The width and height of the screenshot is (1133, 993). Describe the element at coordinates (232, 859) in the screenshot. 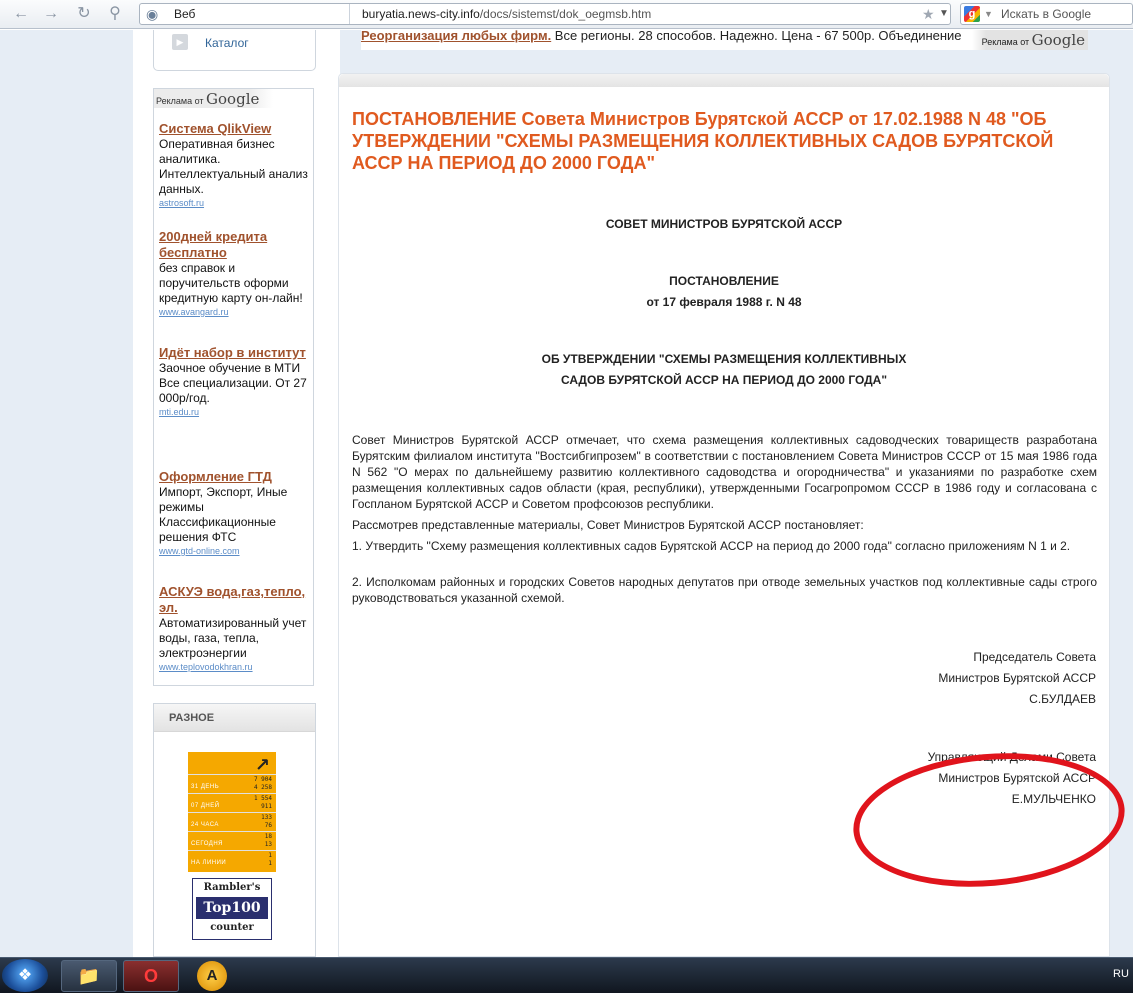

I see `counter-row: НА ЛИНИИ 1 1` at that location.